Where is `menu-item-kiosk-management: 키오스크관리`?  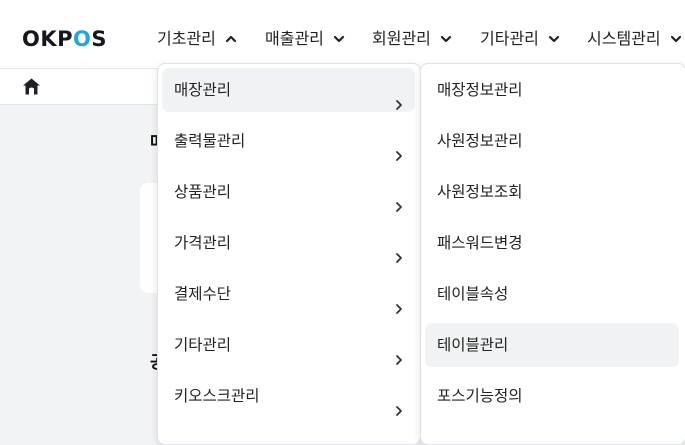
menu-item-kiosk-management: 키오스크관리 is located at coordinates (288, 396).